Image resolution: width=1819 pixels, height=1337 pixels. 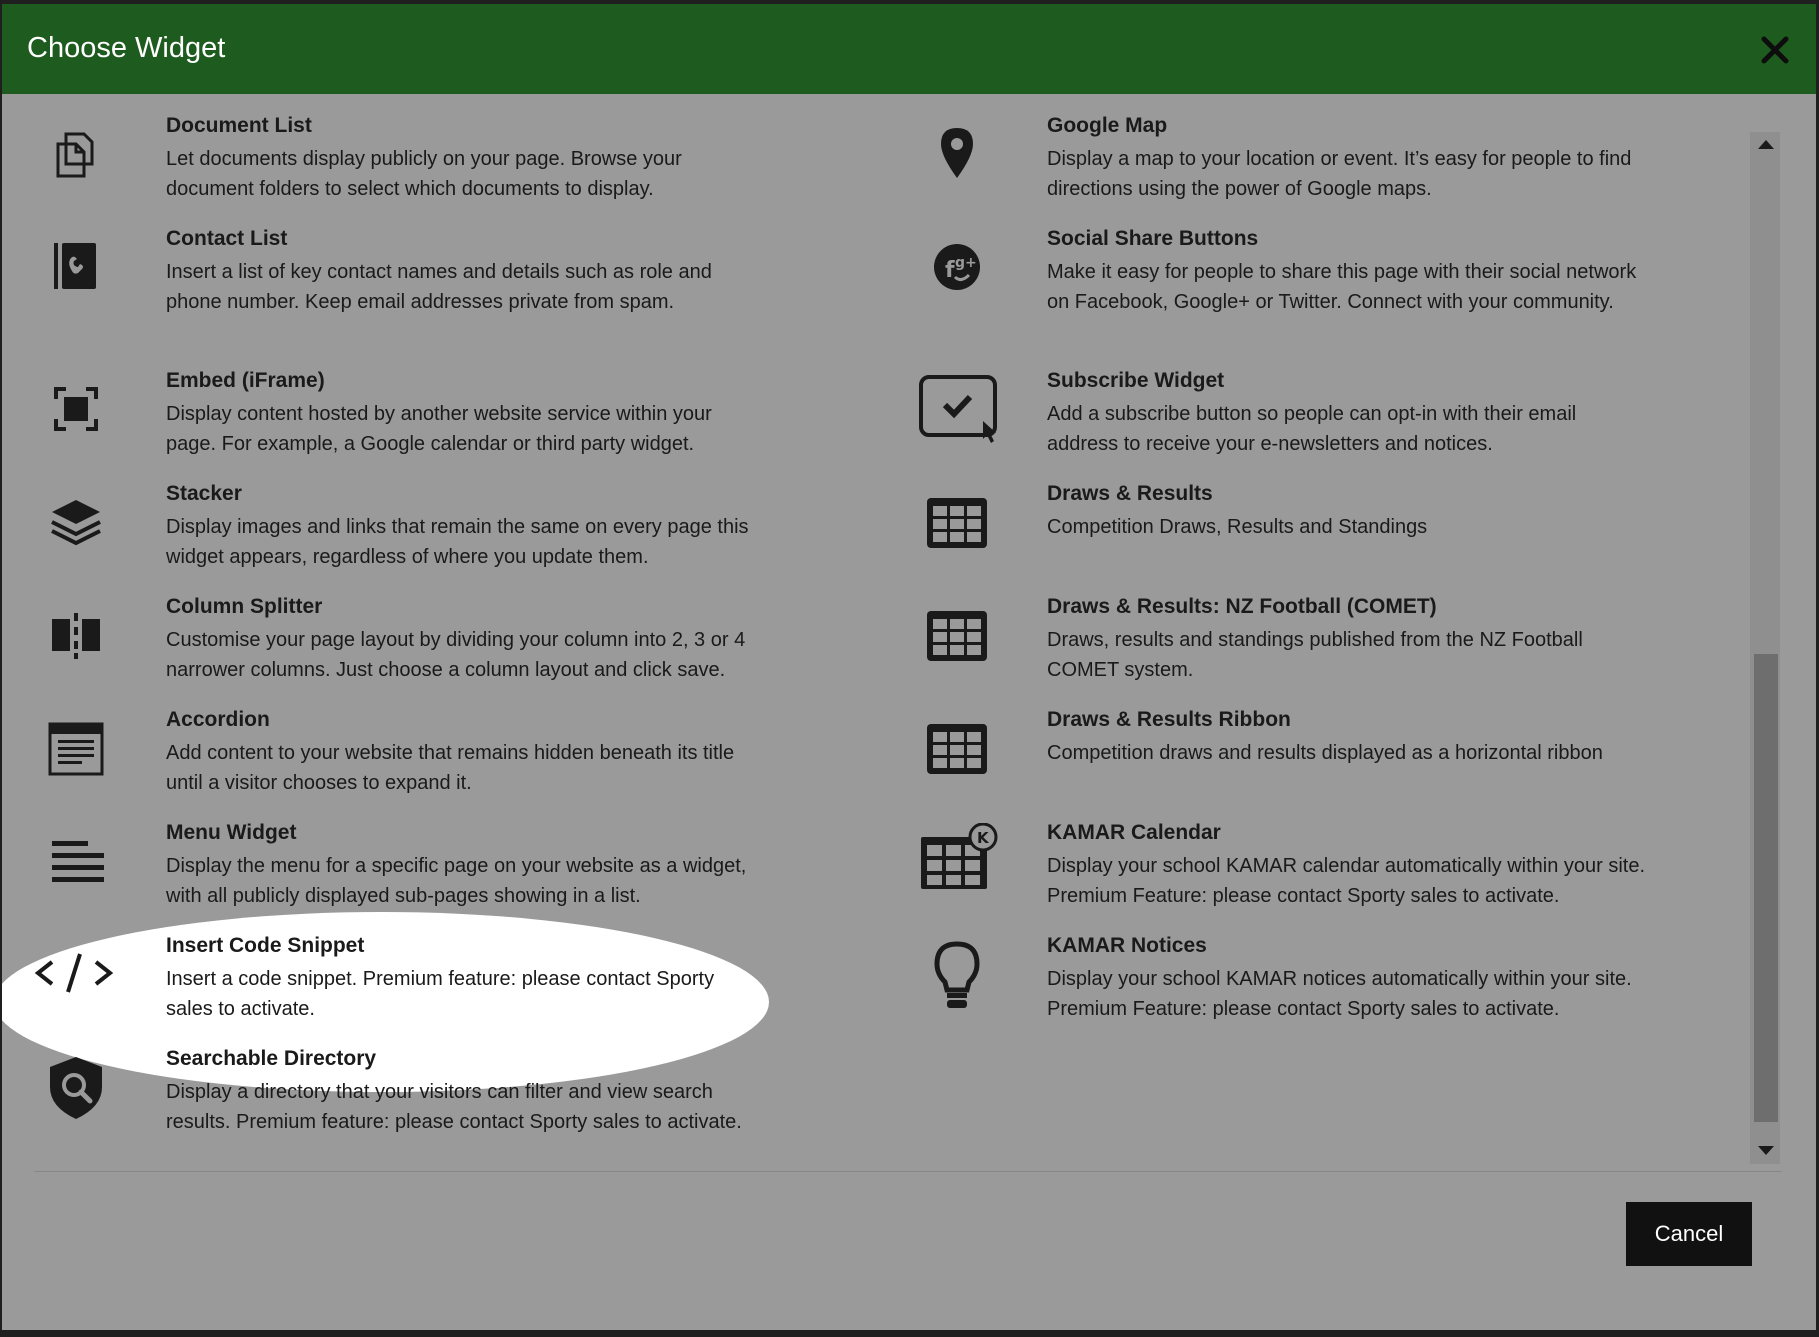 I want to click on widget-title: Menu Widget, so click(x=231, y=832).